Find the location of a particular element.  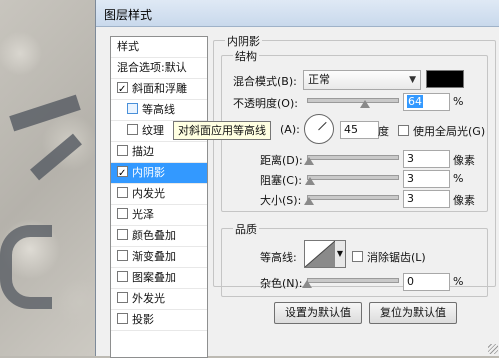

opacity-unit: % is located at coordinates (458, 101).